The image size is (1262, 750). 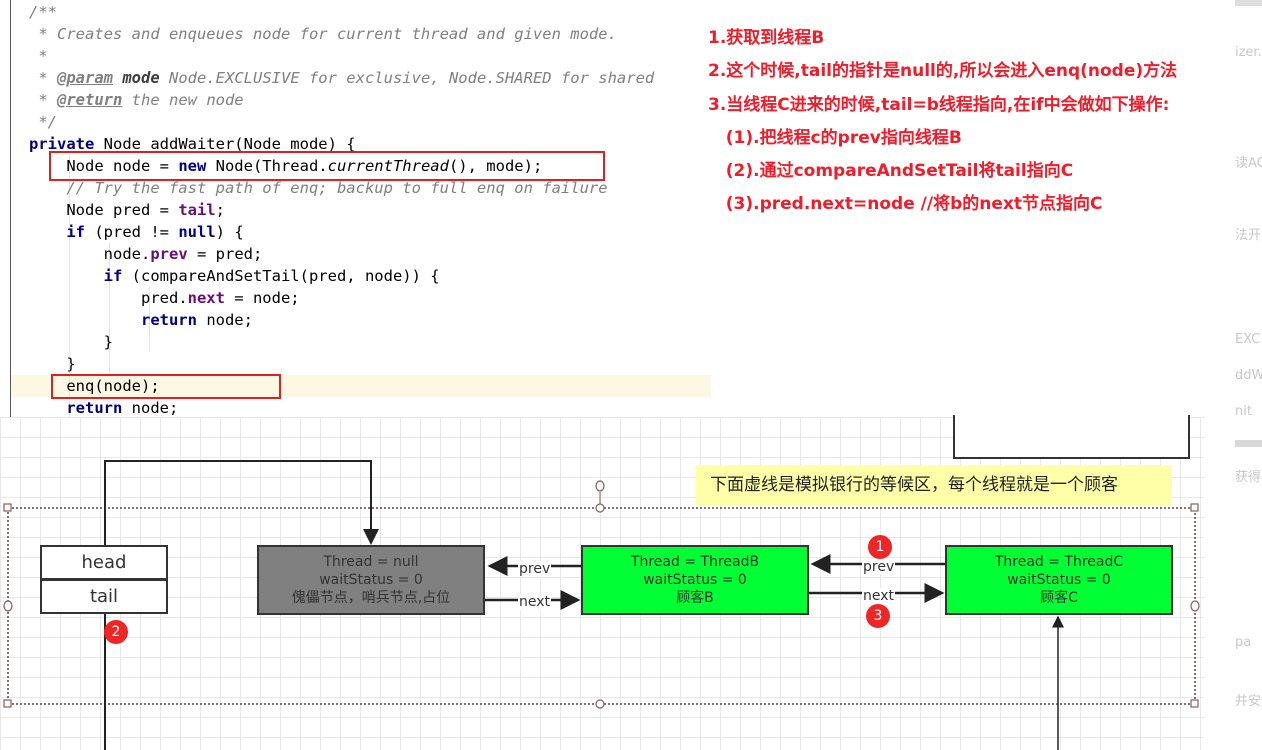 What do you see at coordinates (1059, 598) in the screenshot?
I see `node-desc: 顾客C` at bounding box center [1059, 598].